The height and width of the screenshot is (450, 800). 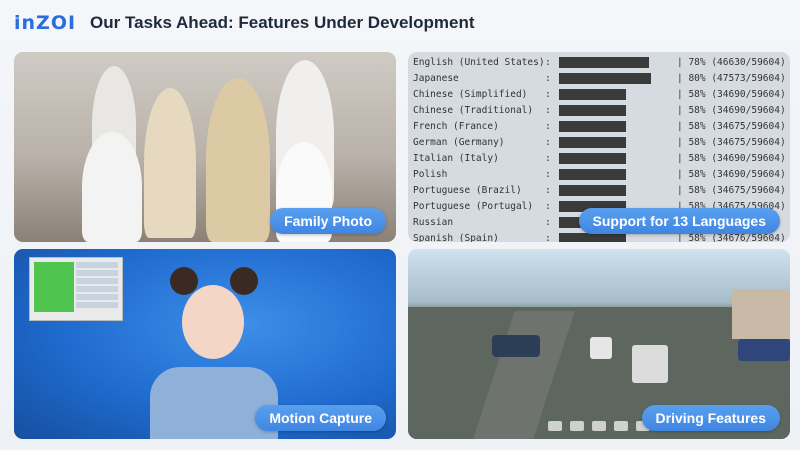 I want to click on language-name: Chinese (Simplified), so click(x=470, y=94).